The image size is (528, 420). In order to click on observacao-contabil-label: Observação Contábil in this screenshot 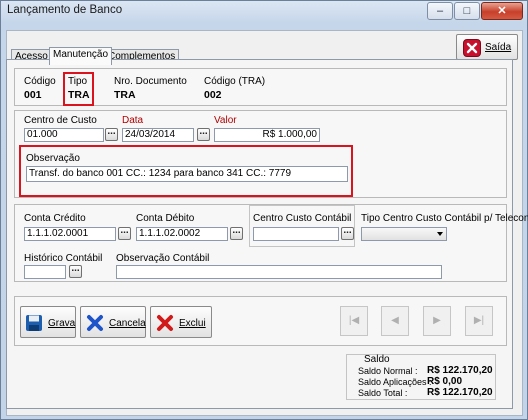, I will do `click(163, 258)`.